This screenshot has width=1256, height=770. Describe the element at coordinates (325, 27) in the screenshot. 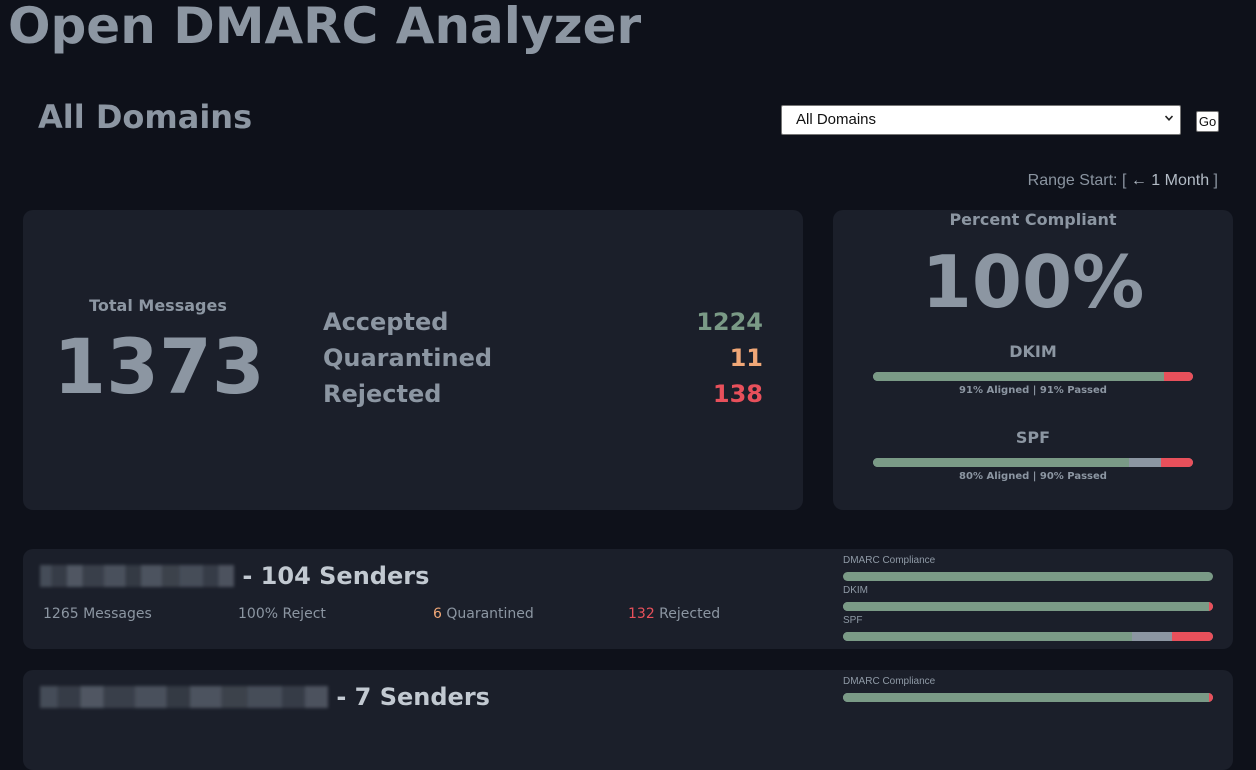

I see `app-title: Open DMARC Analyzer` at that location.